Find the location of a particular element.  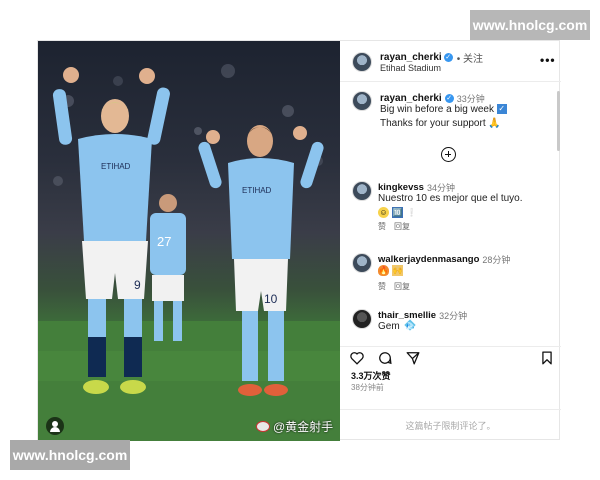

comment-text: Gem 💎 is located at coordinates (397, 326).